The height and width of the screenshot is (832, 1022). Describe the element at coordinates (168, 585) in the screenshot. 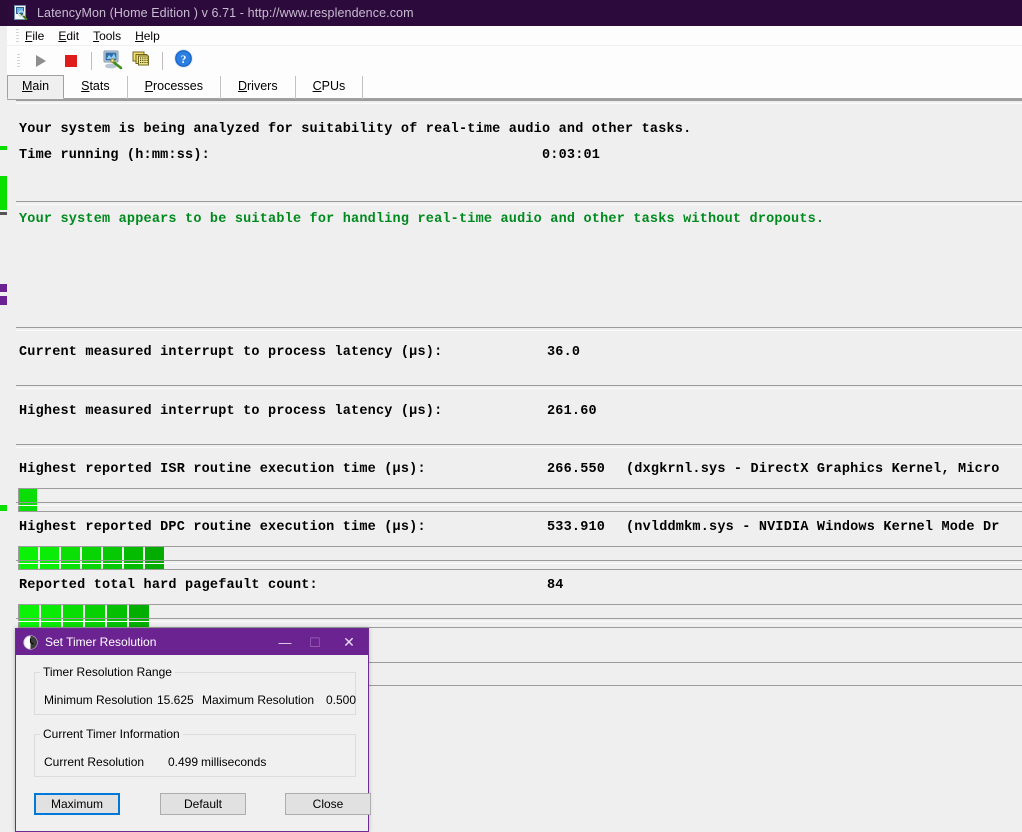

I see `metric-label-4: Reported total hard pagefault count:` at that location.